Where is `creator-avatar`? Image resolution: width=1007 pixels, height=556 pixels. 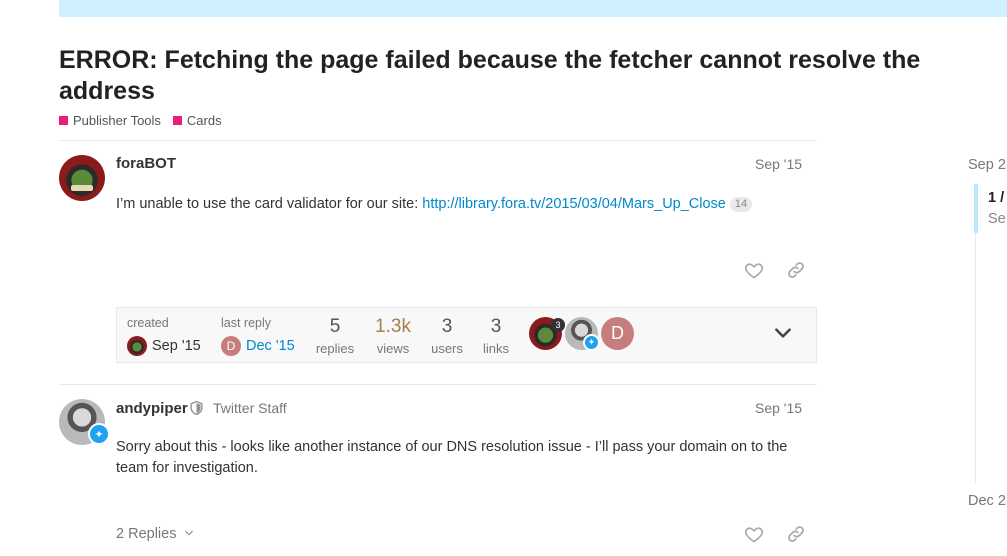 creator-avatar is located at coordinates (137, 346).